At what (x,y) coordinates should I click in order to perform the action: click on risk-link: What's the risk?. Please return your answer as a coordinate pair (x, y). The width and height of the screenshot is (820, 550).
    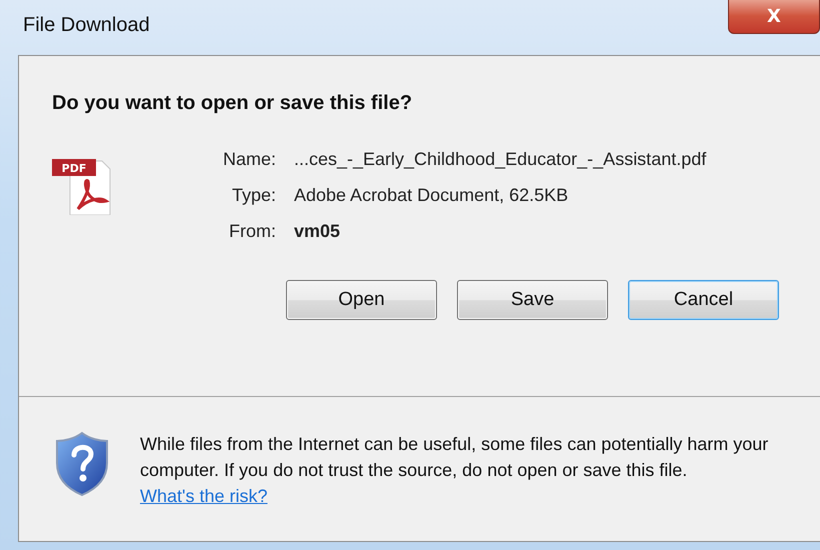
    Looking at the image, I should click on (204, 496).